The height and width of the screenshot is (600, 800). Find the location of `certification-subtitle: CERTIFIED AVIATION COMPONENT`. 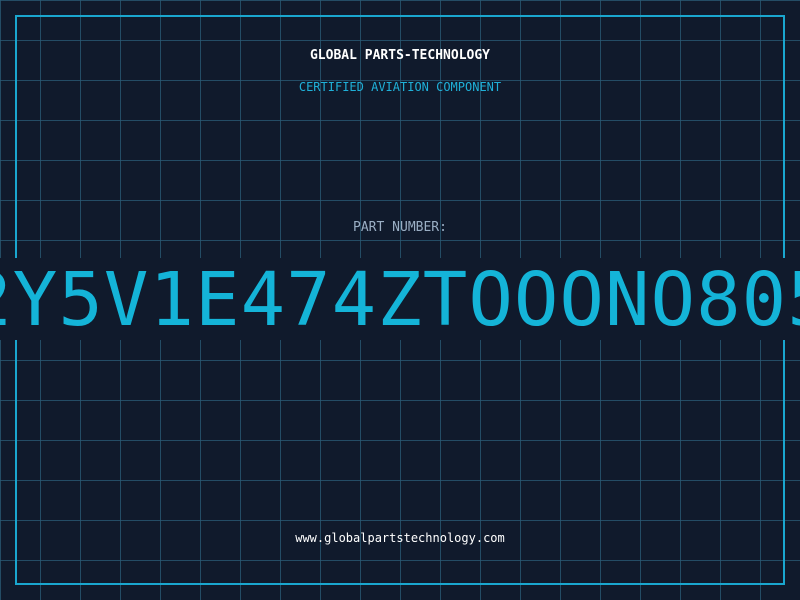

certification-subtitle: CERTIFIED AVIATION COMPONENT is located at coordinates (400, 87).